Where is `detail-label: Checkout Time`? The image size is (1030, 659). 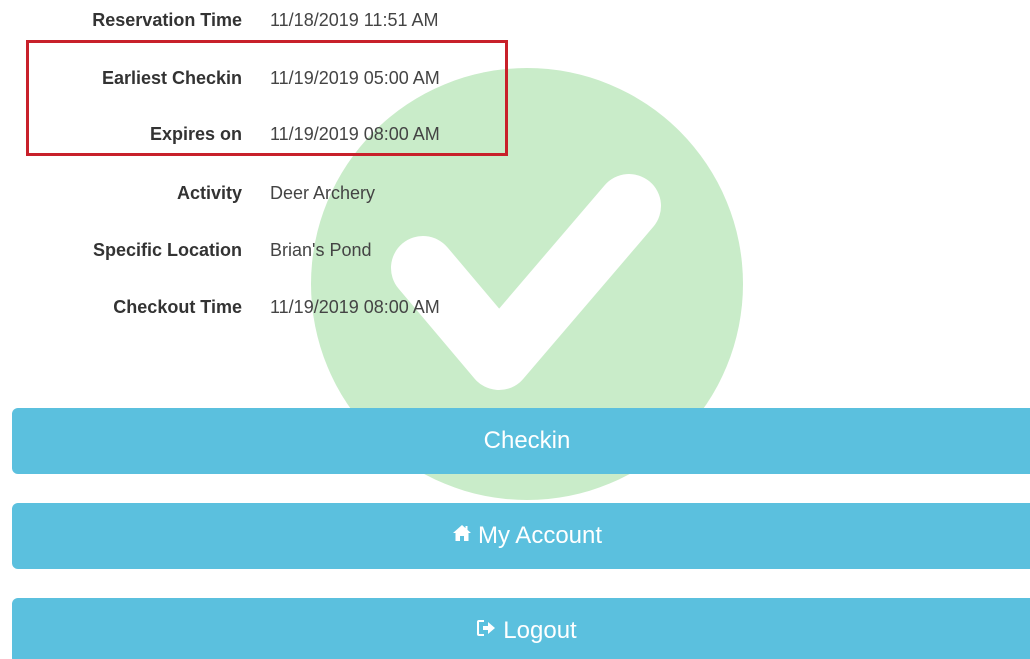 detail-label: Checkout Time is located at coordinates (177, 307).